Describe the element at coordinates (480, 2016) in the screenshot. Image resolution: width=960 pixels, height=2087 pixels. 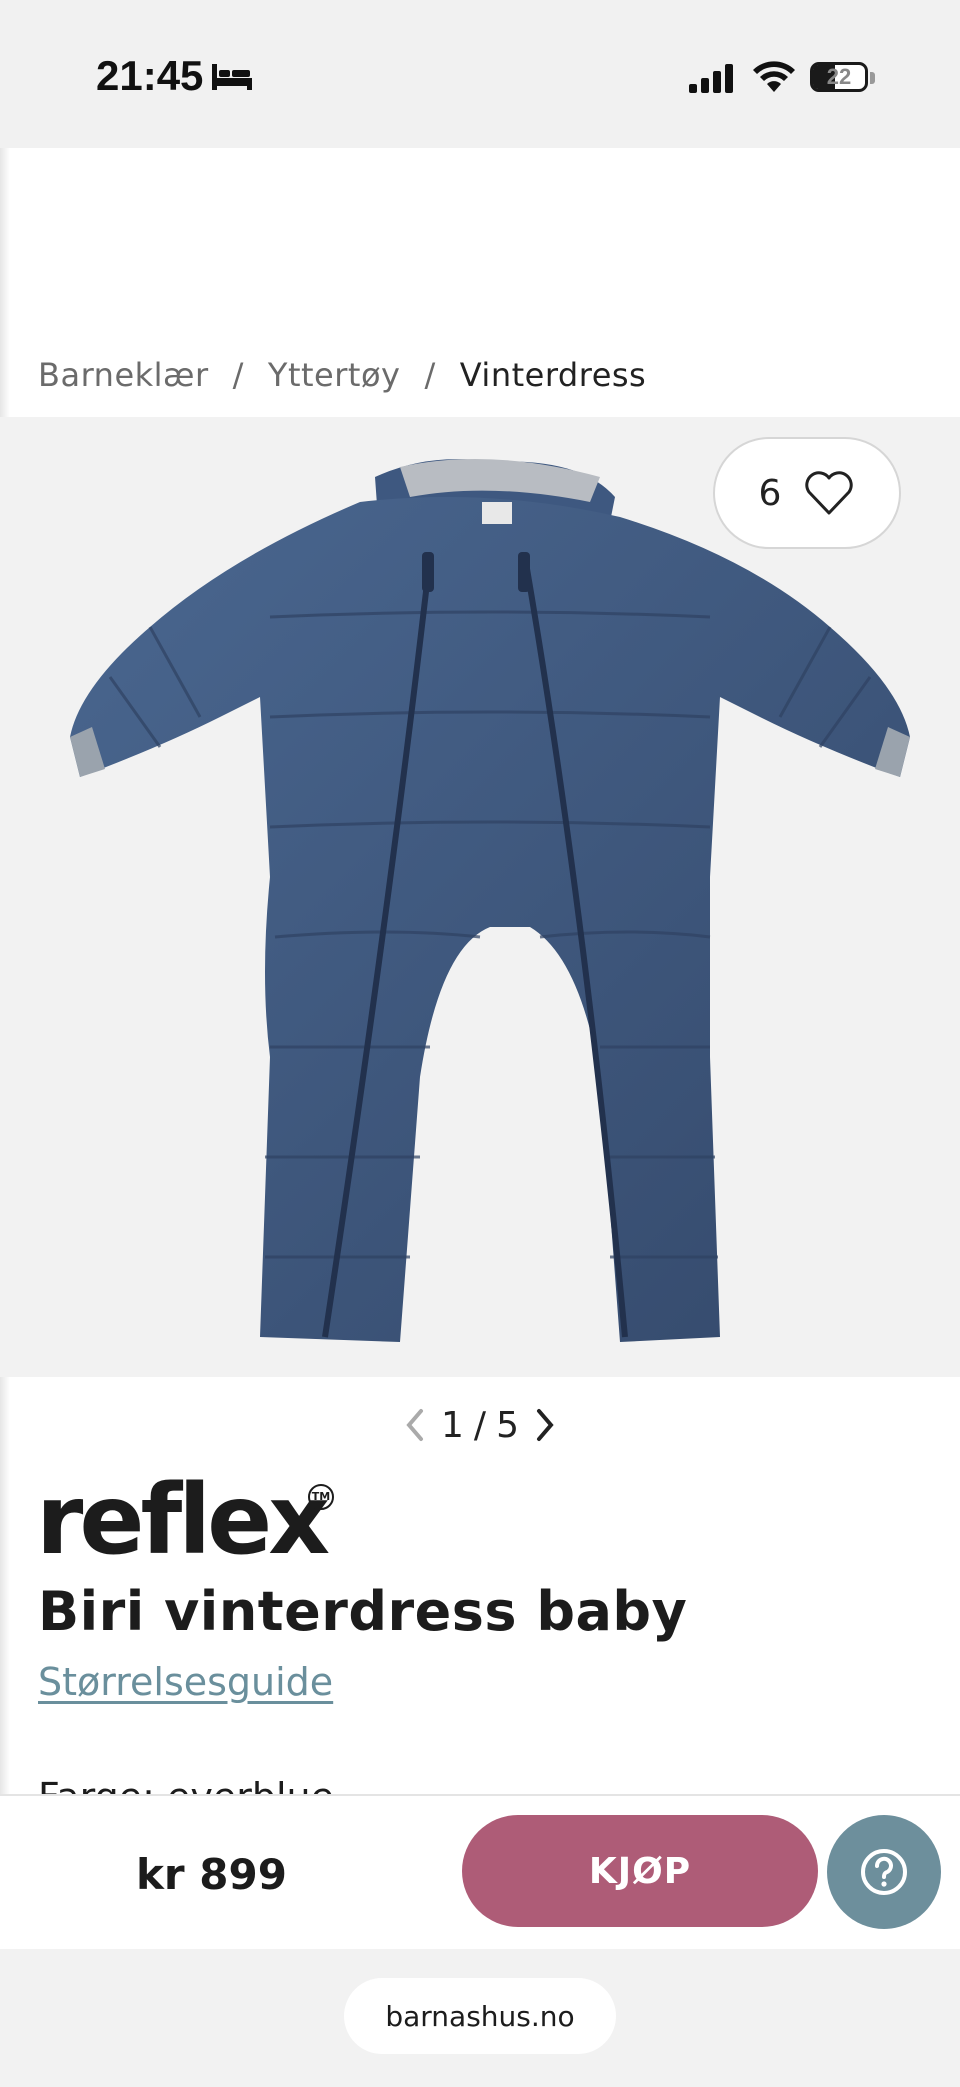
I see `url-bar: barnashus.no` at that location.